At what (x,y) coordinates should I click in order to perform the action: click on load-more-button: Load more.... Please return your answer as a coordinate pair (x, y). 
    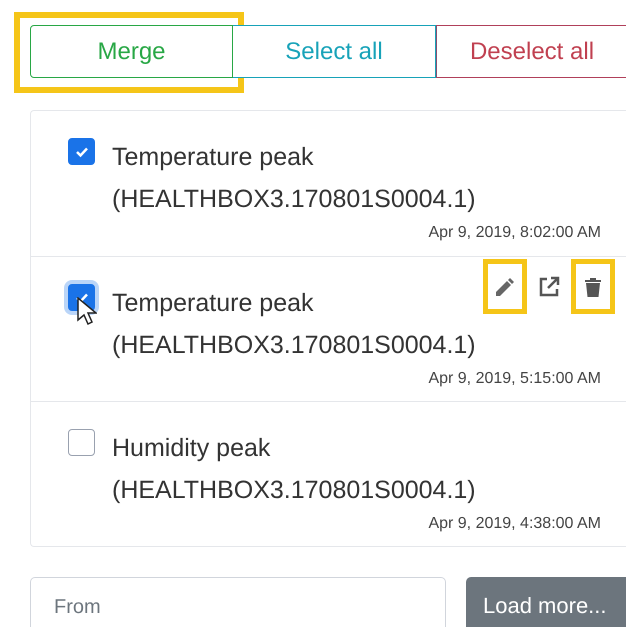
    Looking at the image, I should click on (546, 602).